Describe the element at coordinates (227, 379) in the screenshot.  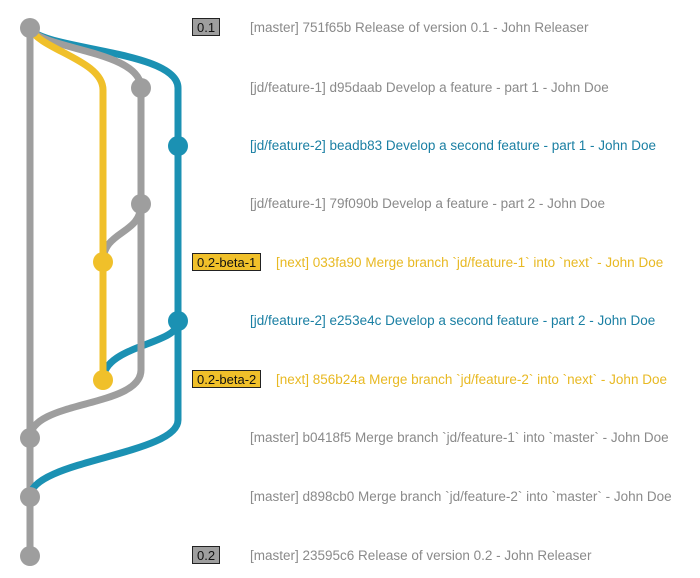
I see `tag-0-2-beta-2: 0.2-beta-2` at that location.